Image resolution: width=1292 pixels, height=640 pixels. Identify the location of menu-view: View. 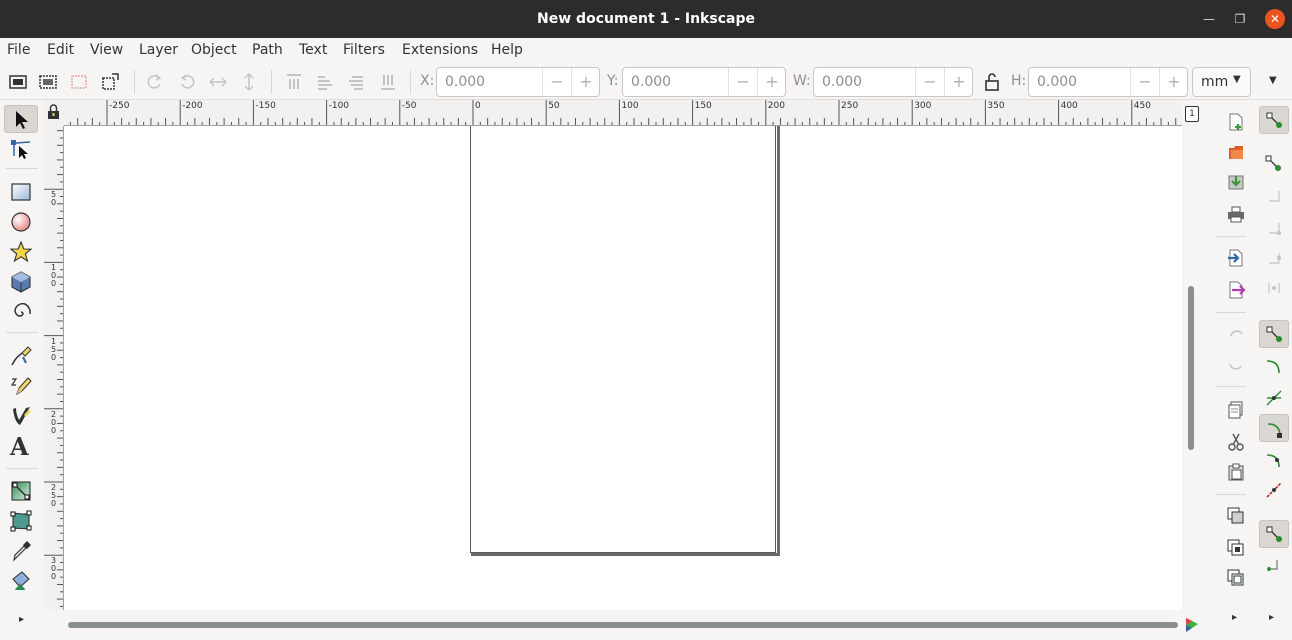
(106, 50).